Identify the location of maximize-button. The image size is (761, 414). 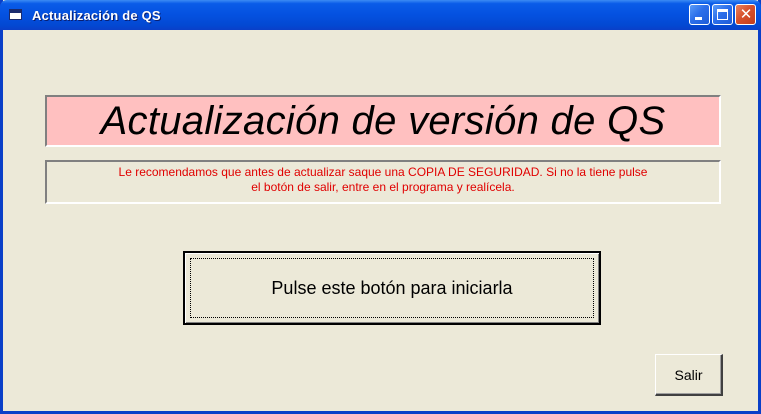
(722, 14).